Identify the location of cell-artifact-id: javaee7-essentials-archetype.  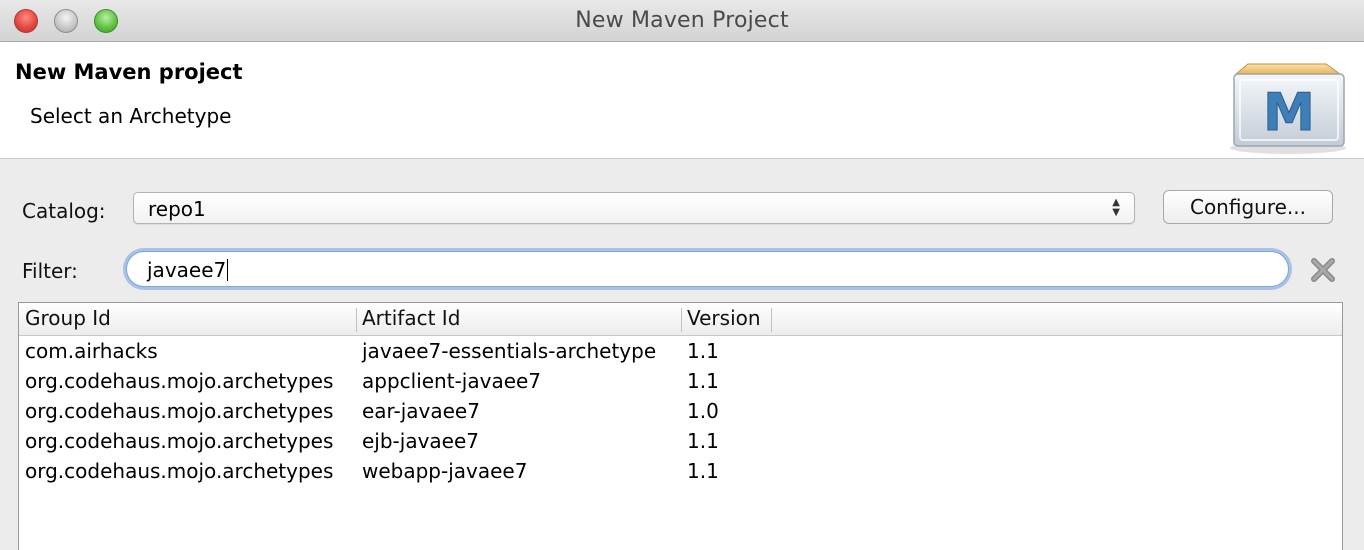
(509, 351).